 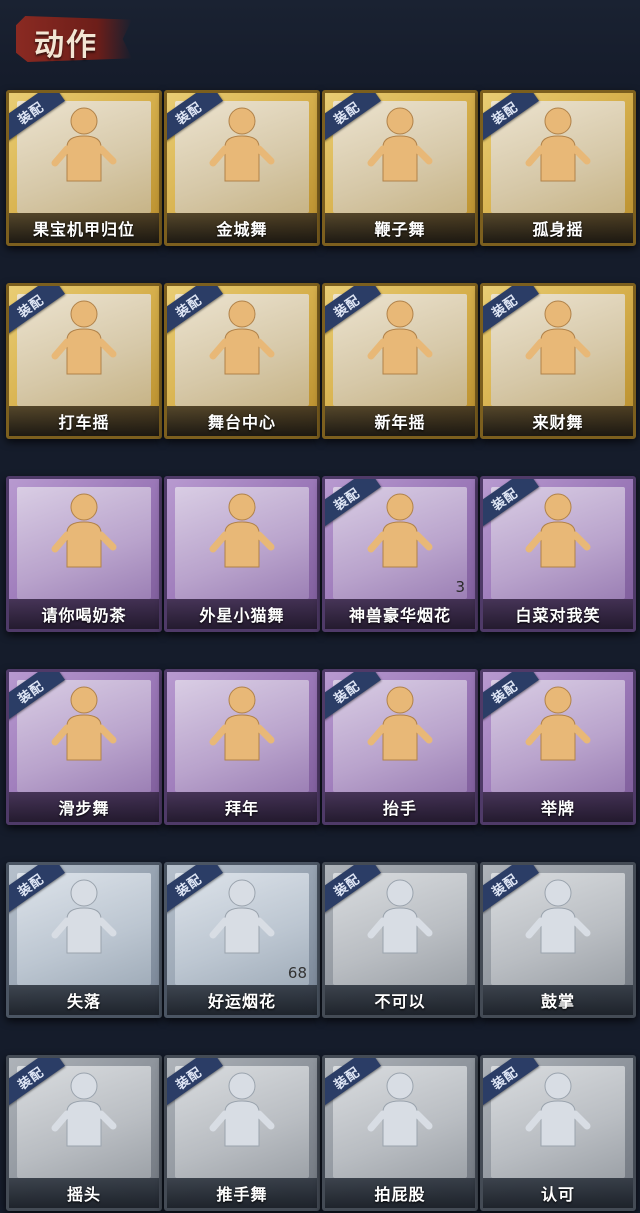 I want to click on emote-name: 新年摇, so click(x=400, y=422).